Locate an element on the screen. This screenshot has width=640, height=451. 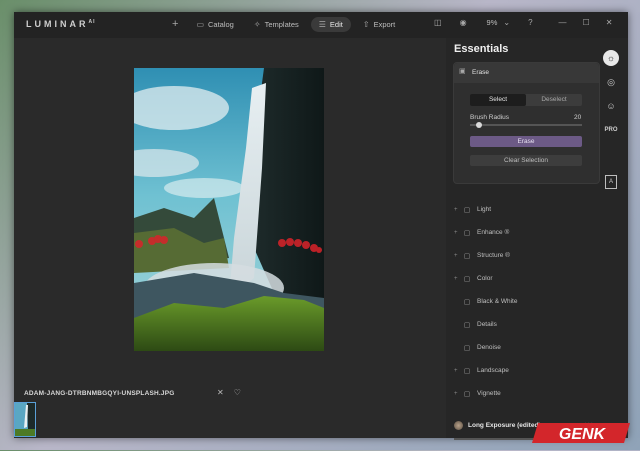
essentials-icon: ☼ is located at coordinates (611, 58).